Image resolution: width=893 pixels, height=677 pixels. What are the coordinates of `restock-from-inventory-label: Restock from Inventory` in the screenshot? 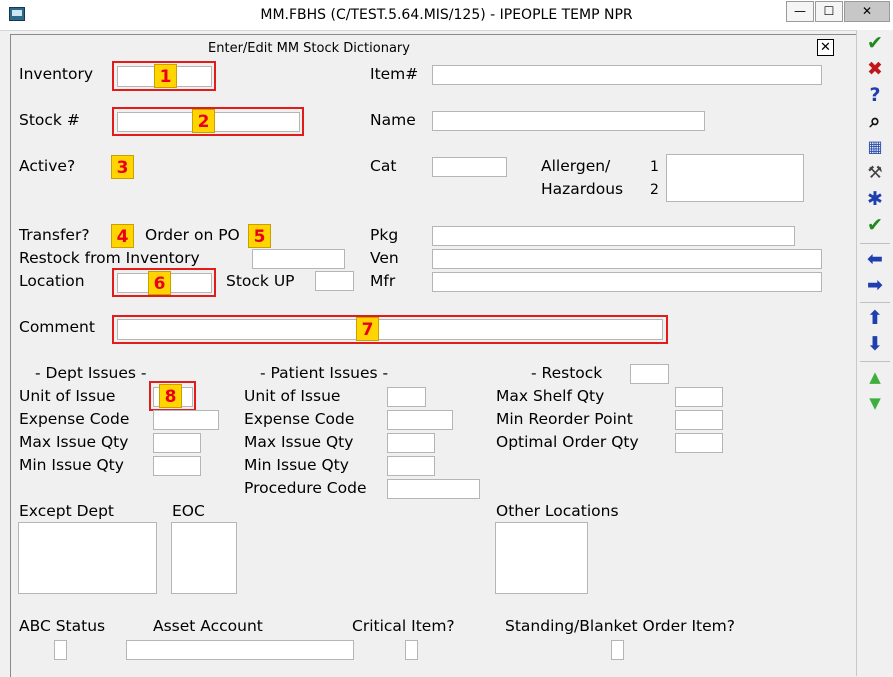 It's located at (109, 258).